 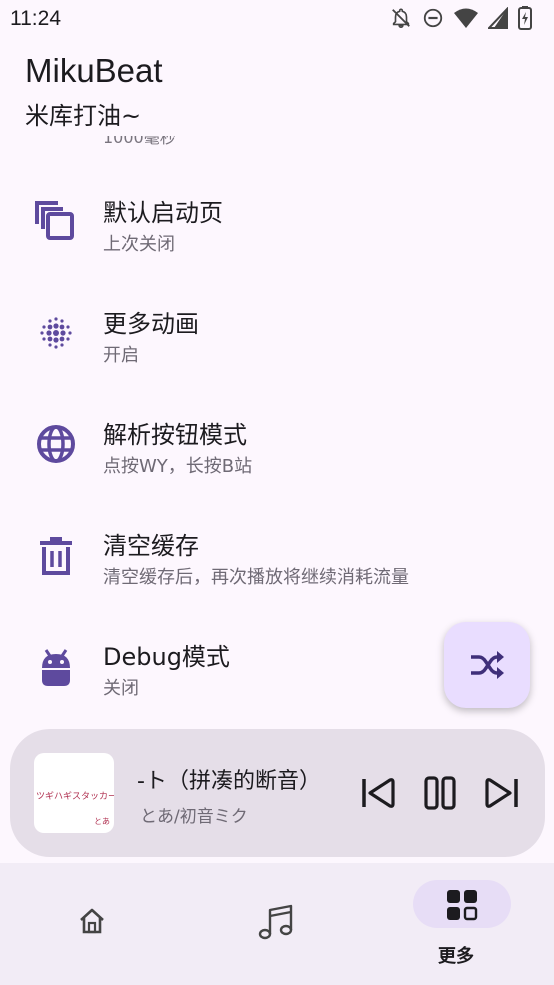 What do you see at coordinates (83, 116) in the screenshot?
I see `app-subtitle: 米库打油~` at bounding box center [83, 116].